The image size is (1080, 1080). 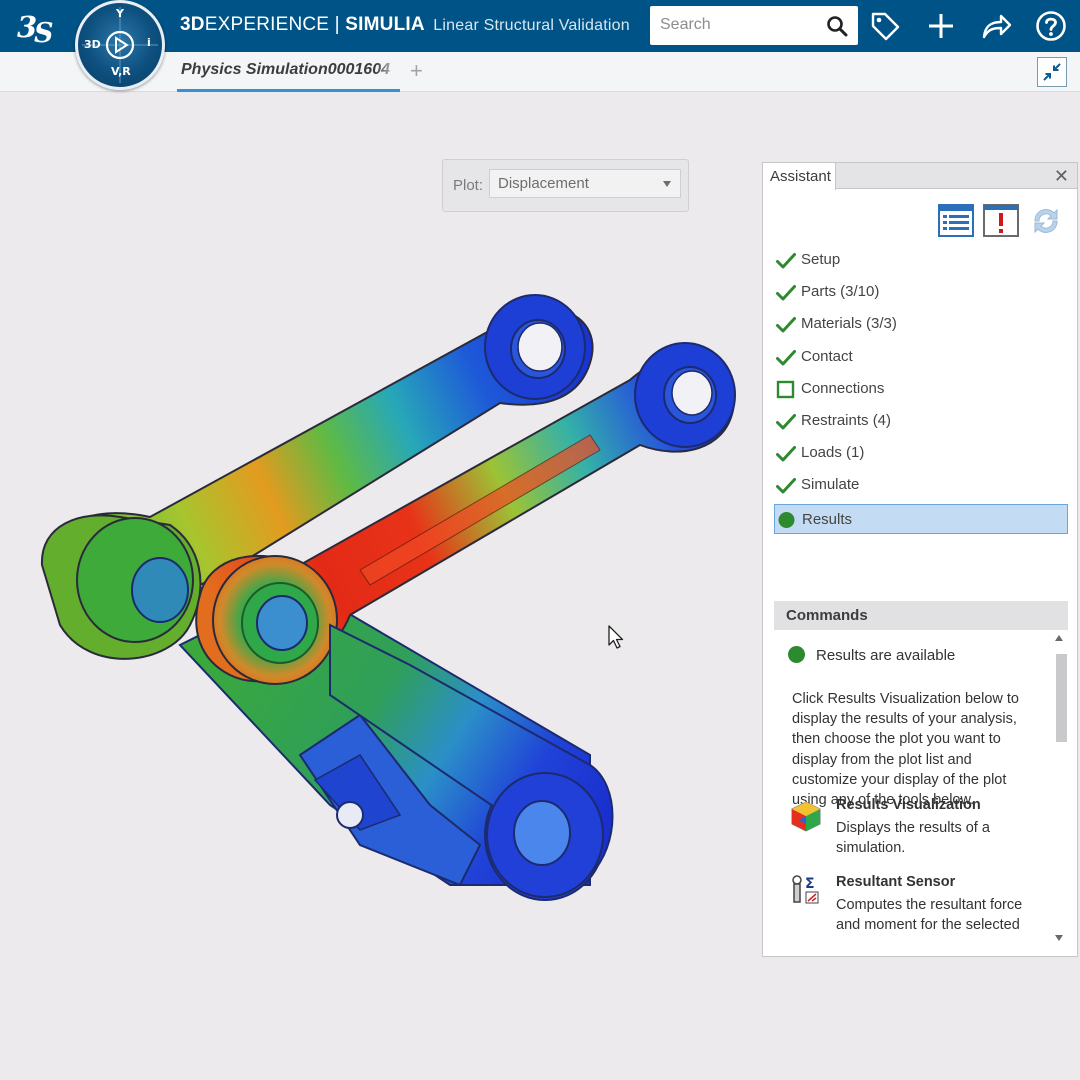 I want to click on chevron-down-icon, so click(x=667, y=184).